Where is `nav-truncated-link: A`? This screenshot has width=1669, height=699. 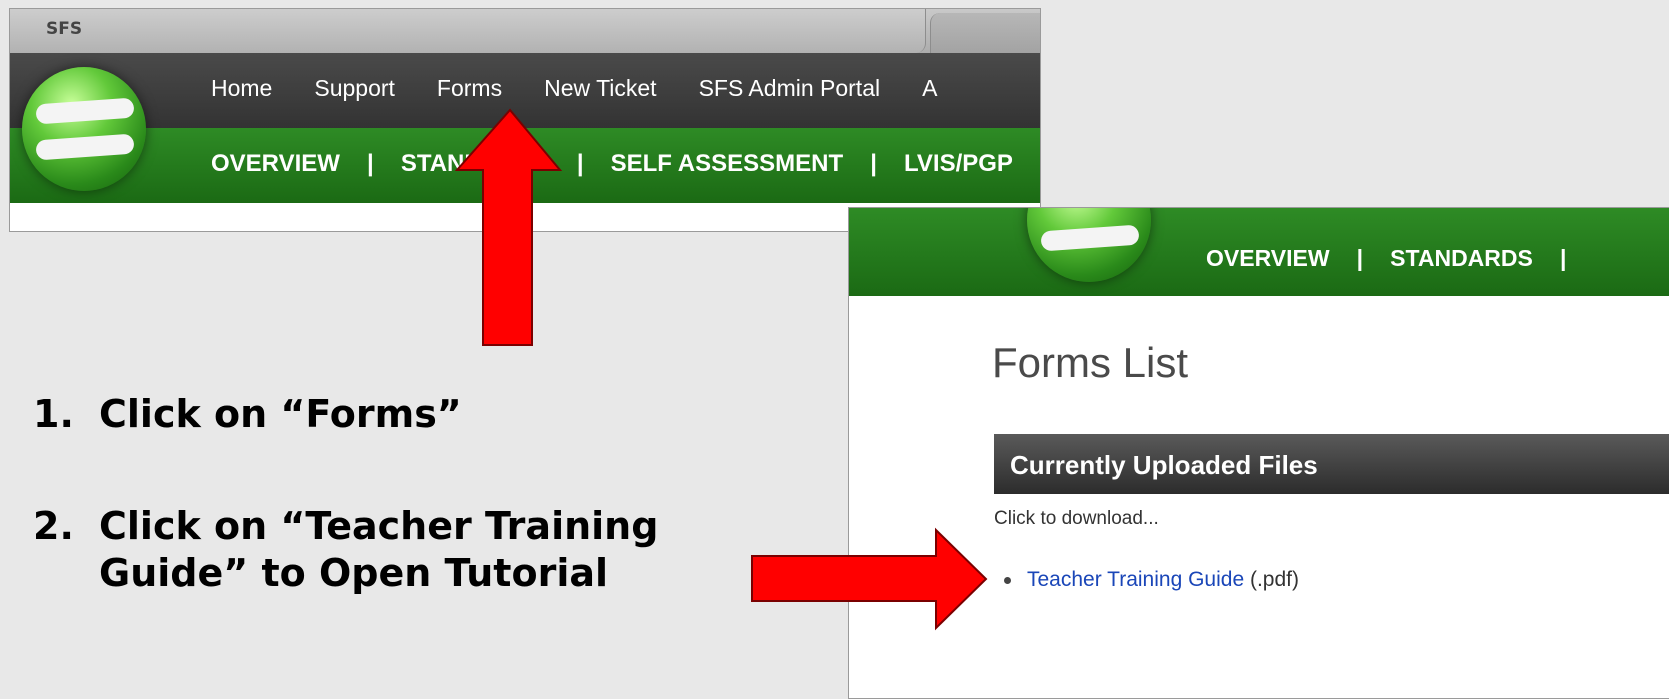 nav-truncated-link: A is located at coordinates (929, 88).